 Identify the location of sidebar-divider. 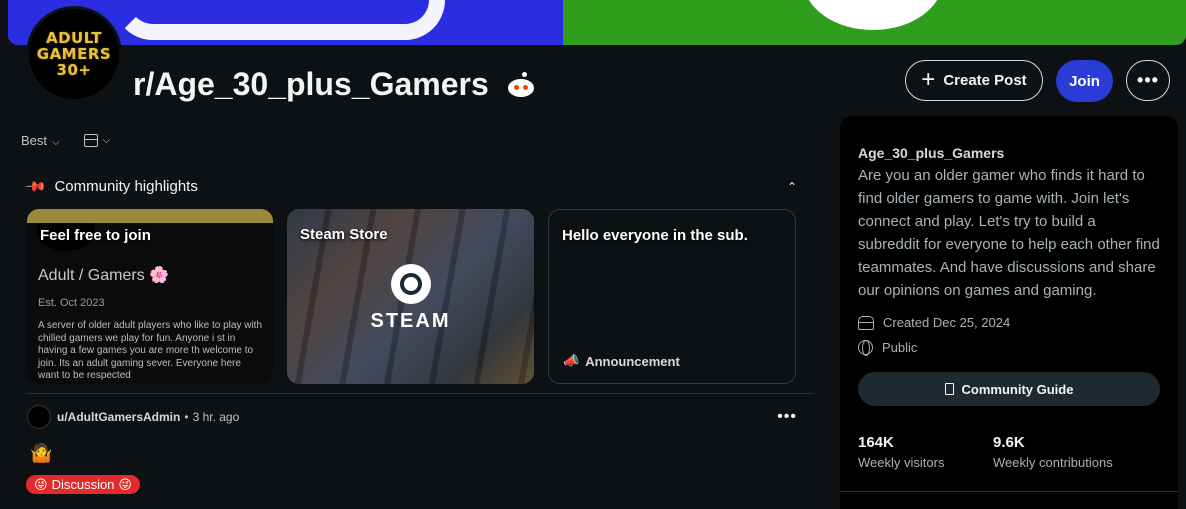
(1009, 491).